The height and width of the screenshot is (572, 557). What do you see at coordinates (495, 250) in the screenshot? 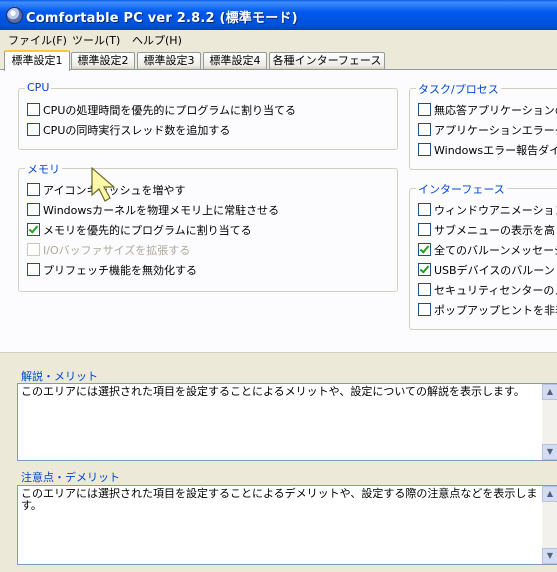
I see `checkbox-label: 全てのバルーンメッセージ` at bounding box center [495, 250].